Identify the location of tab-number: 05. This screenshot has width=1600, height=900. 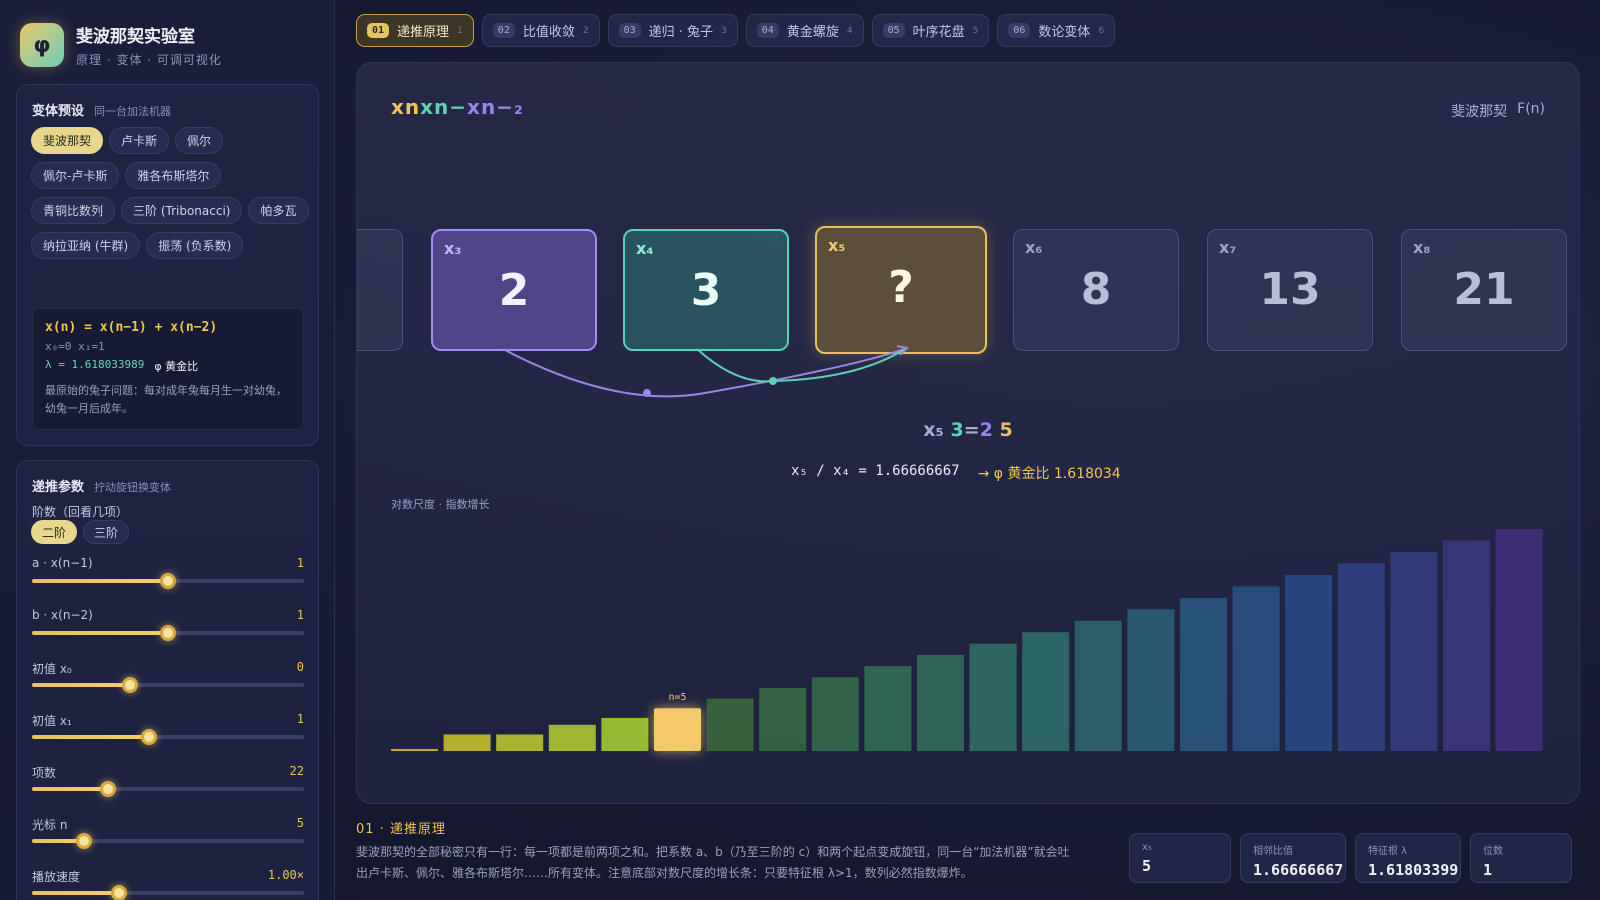
(893, 30).